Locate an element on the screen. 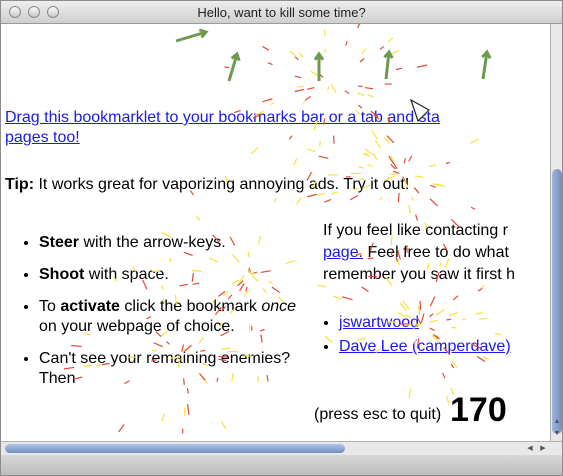  once-label: once is located at coordinates (279, 306).